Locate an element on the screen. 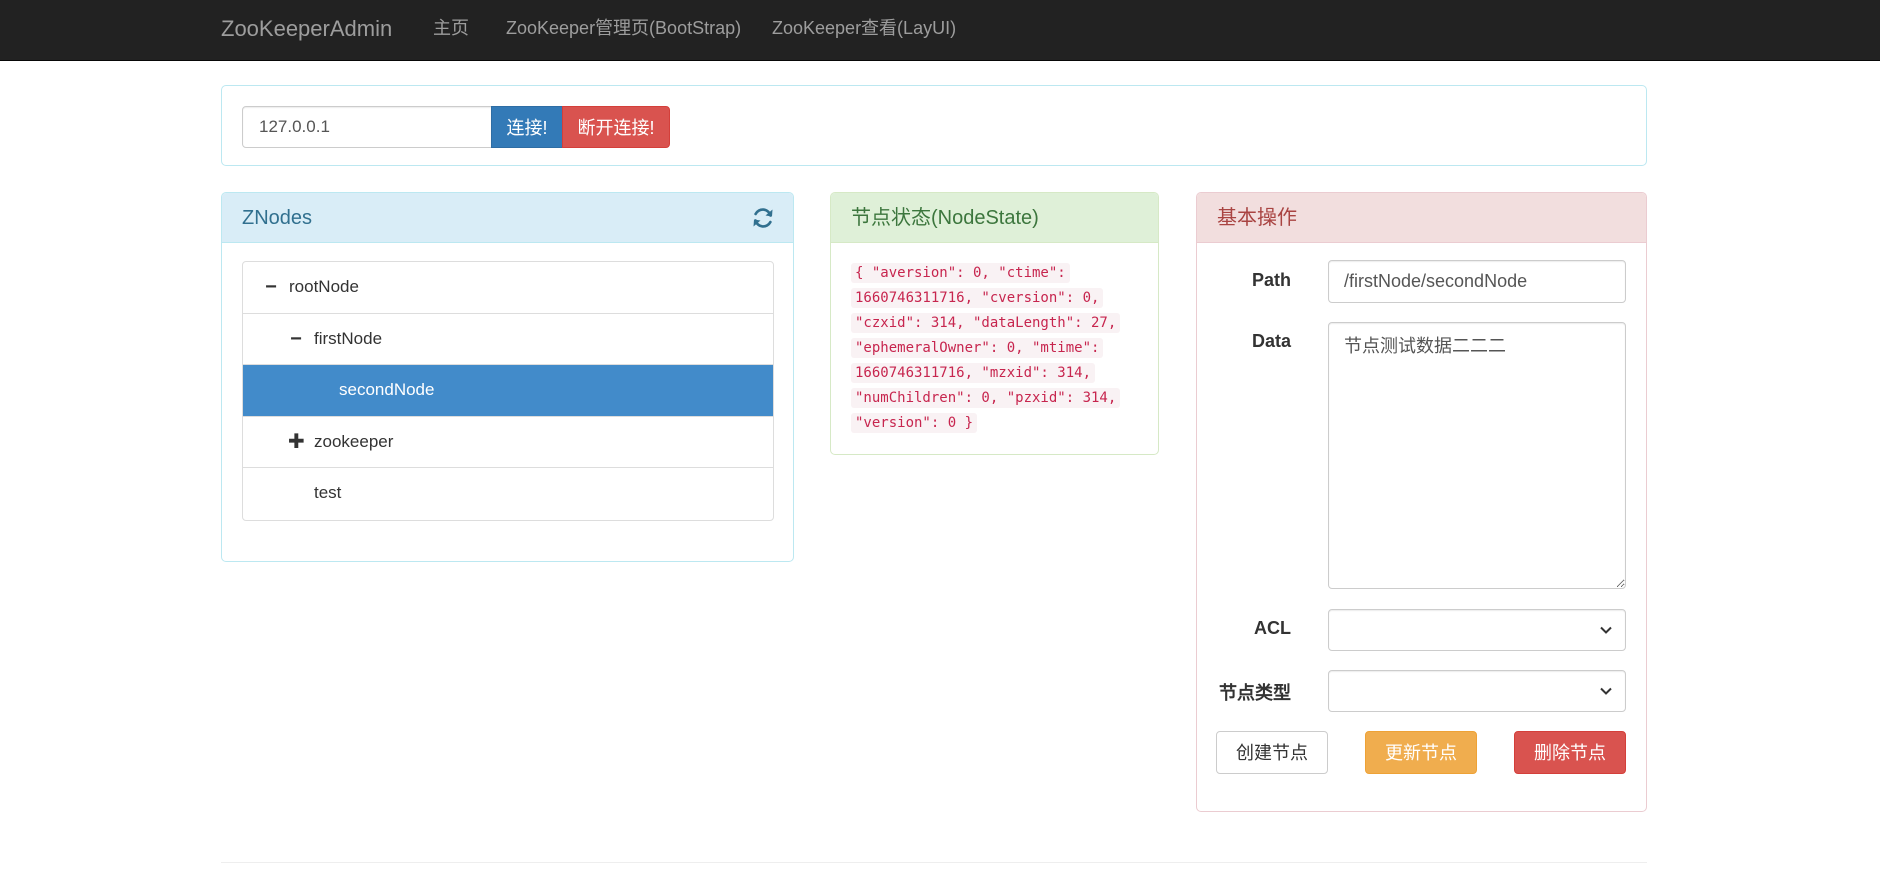  tree-node-label: rootNode is located at coordinates (324, 286).